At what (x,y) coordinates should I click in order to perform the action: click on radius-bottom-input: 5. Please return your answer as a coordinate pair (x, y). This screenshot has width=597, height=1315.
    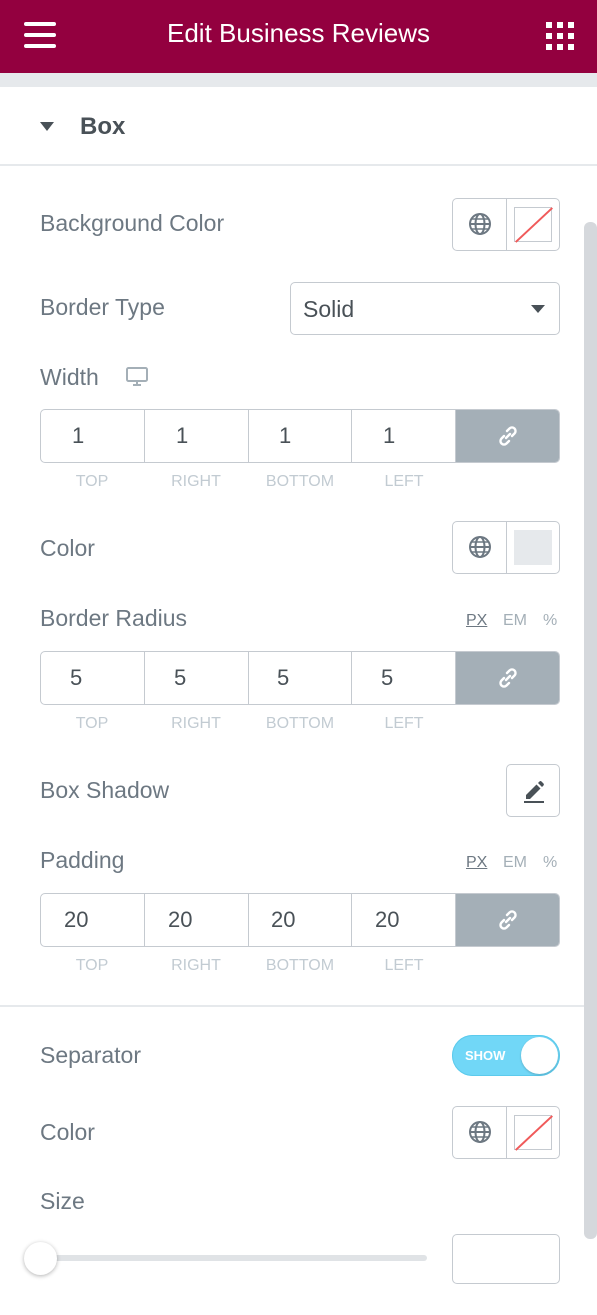
    Looking at the image, I should click on (300, 678).